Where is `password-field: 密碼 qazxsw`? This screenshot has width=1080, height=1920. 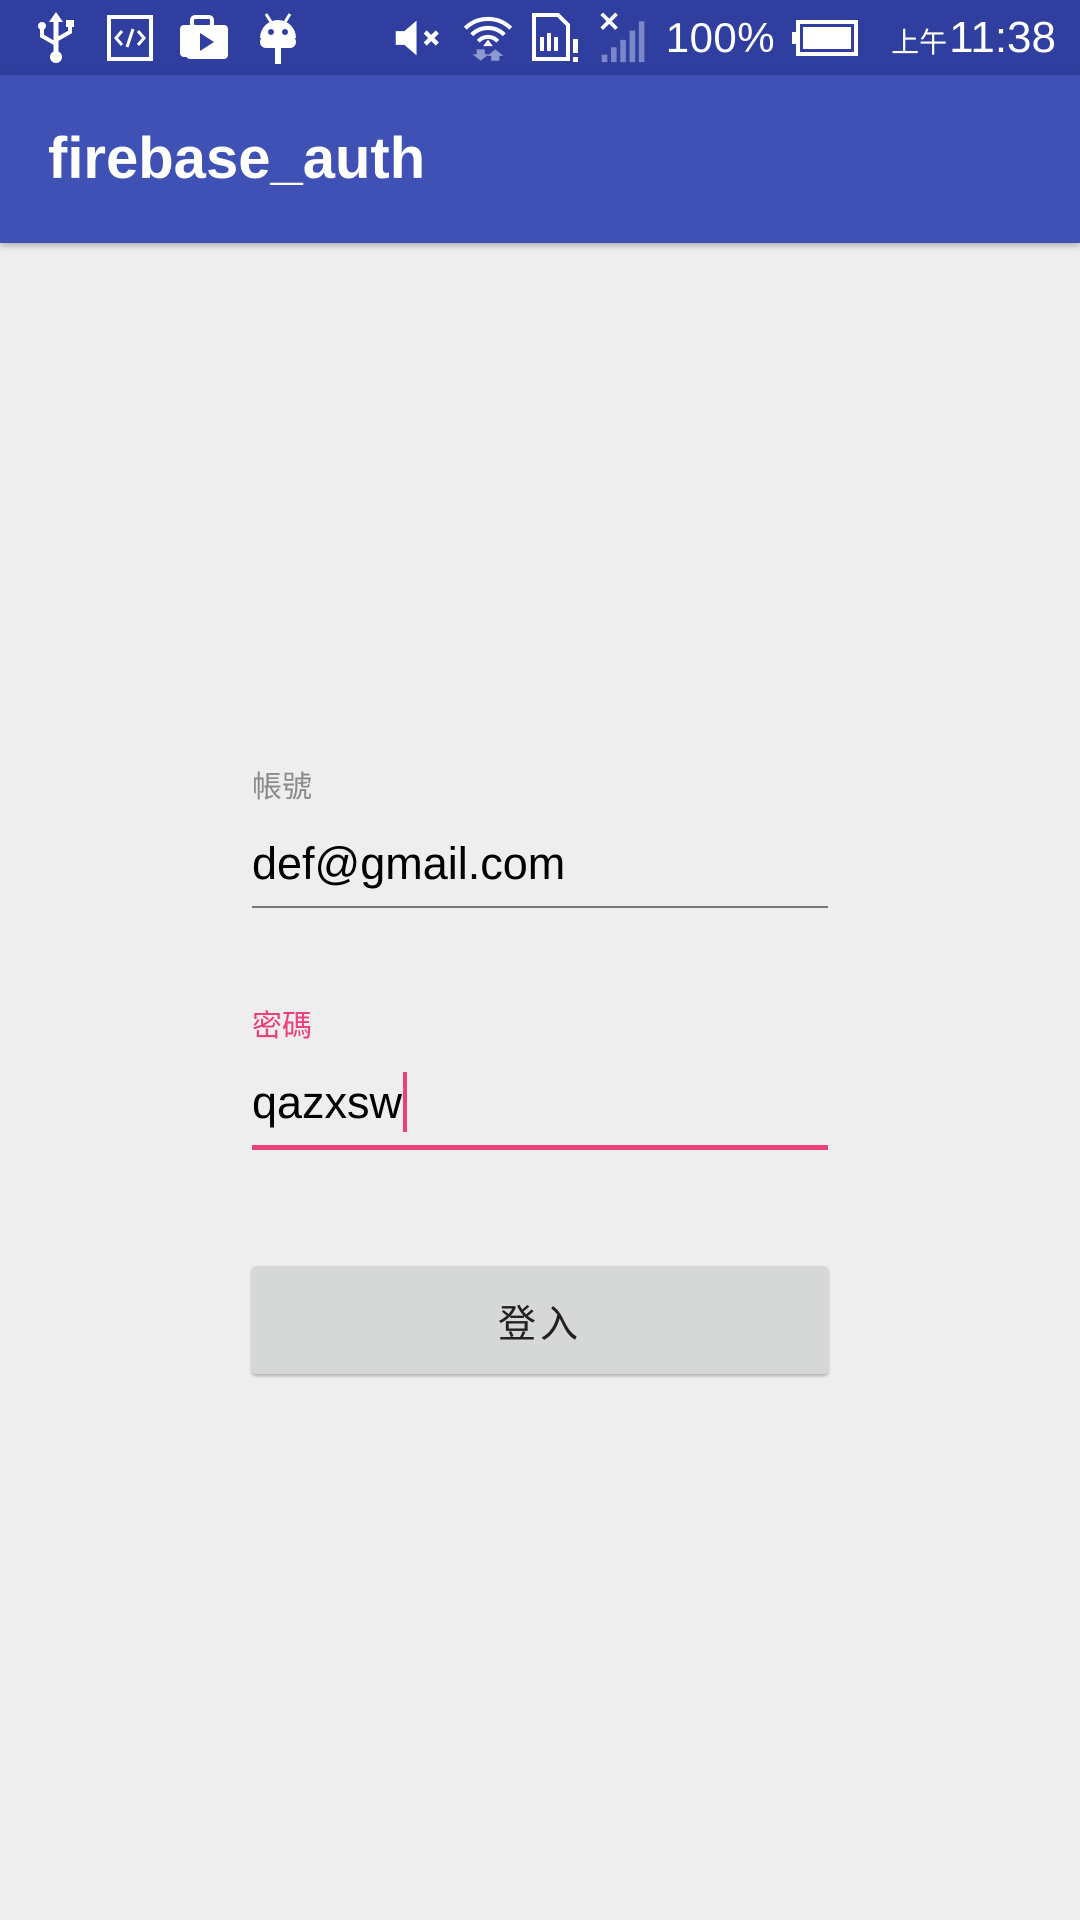
password-field: 密碼 qazxsw is located at coordinates (540, 1078).